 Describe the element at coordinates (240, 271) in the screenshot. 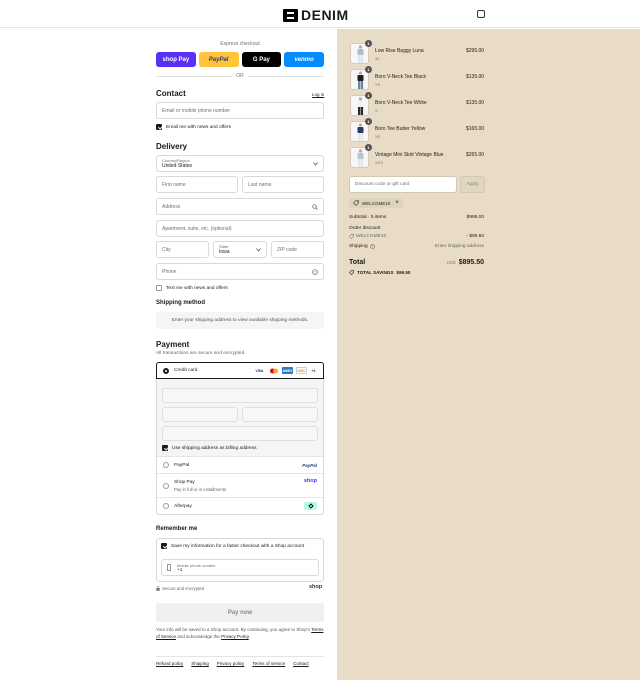

I see `phone-field: Phone ?` at that location.